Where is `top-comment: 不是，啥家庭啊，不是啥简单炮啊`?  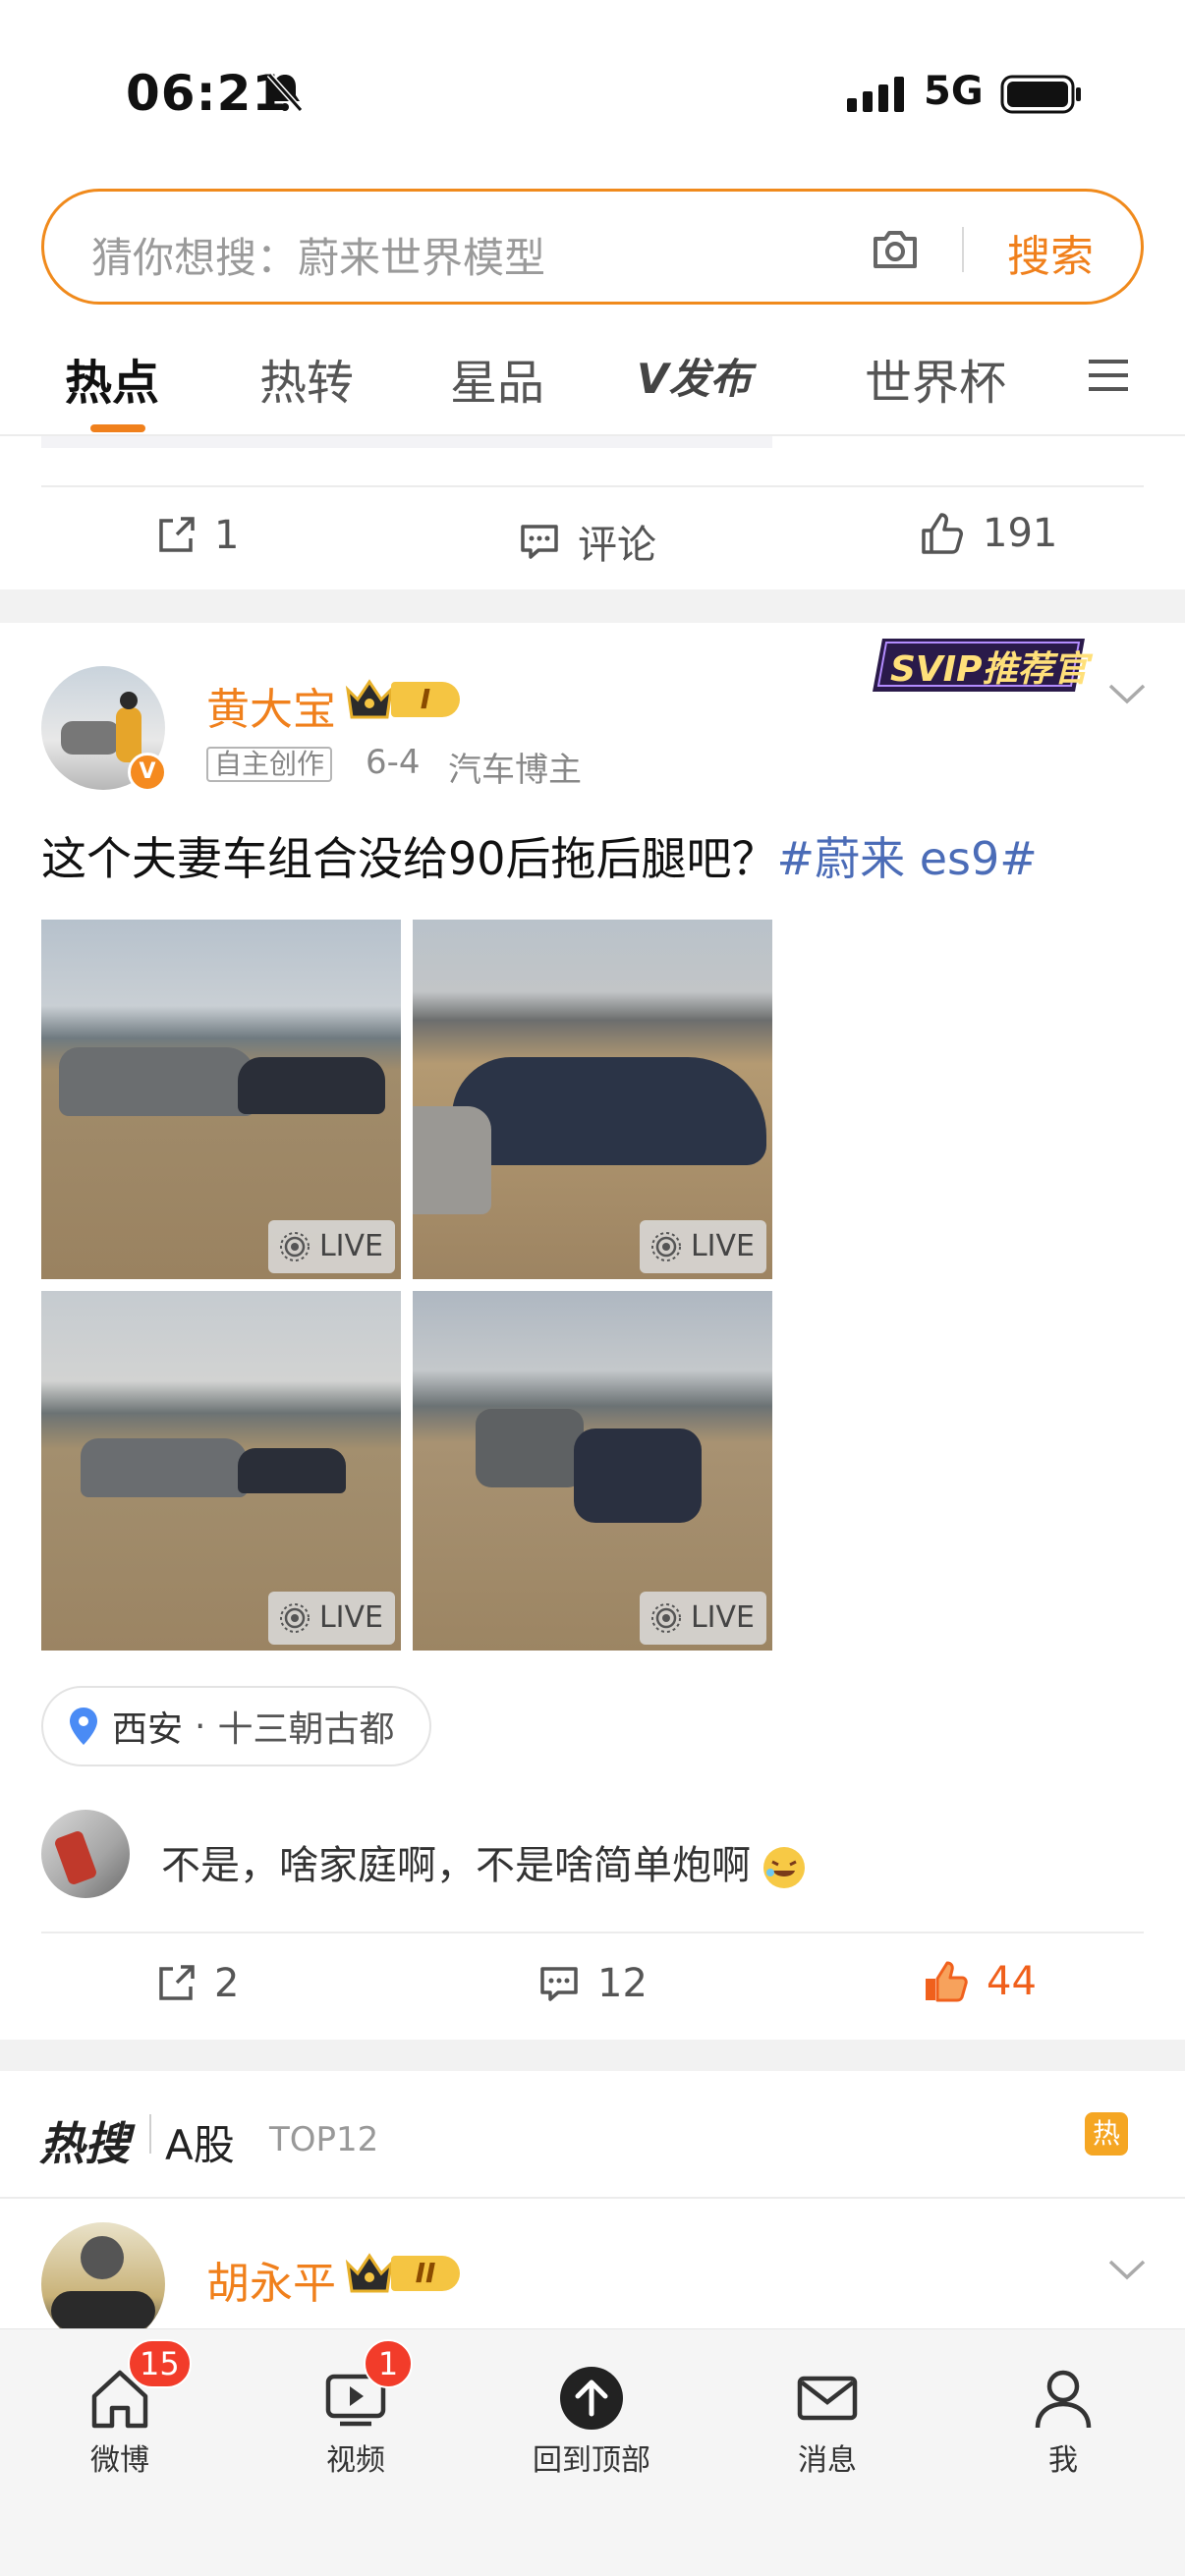 top-comment: 不是，啥家庭啊，不是啥简单炮啊 is located at coordinates (483, 1861).